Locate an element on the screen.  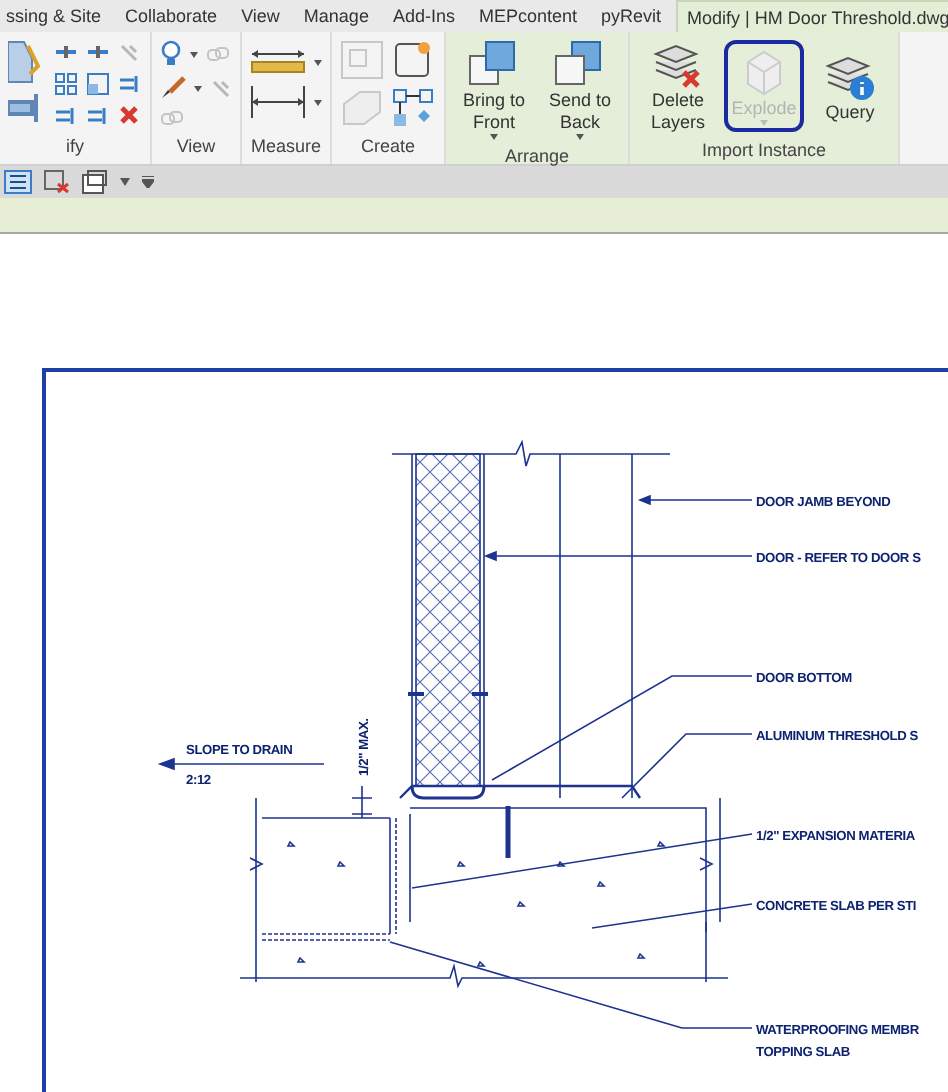
ribbon-button: Bring to Front is located at coordinates (494, 89).